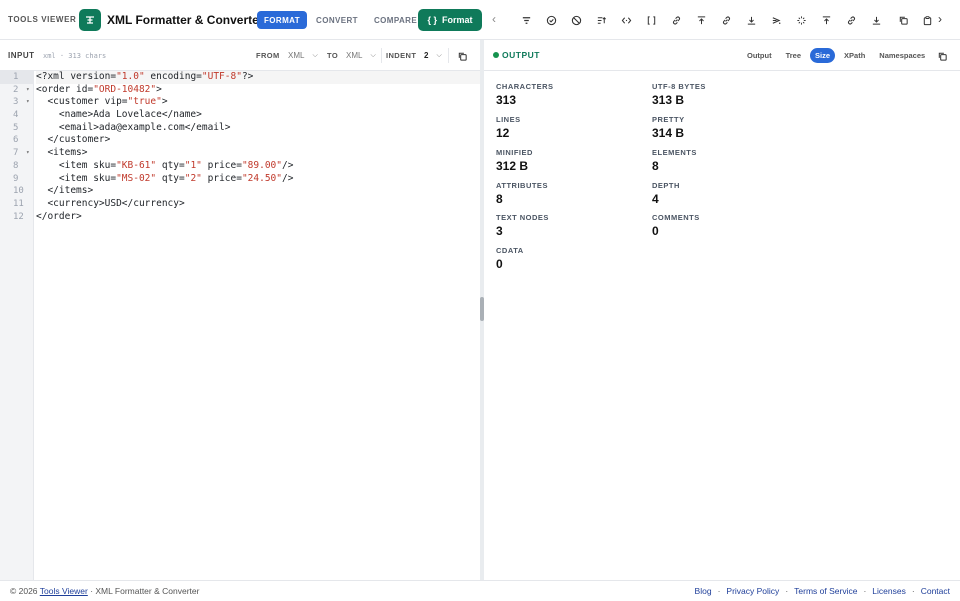 Image resolution: width=960 pixels, height=601 pixels. What do you see at coordinates (304, 55) in the screenshot?
I see `from-select: XML ⌵` at bounding box center [304, 55].